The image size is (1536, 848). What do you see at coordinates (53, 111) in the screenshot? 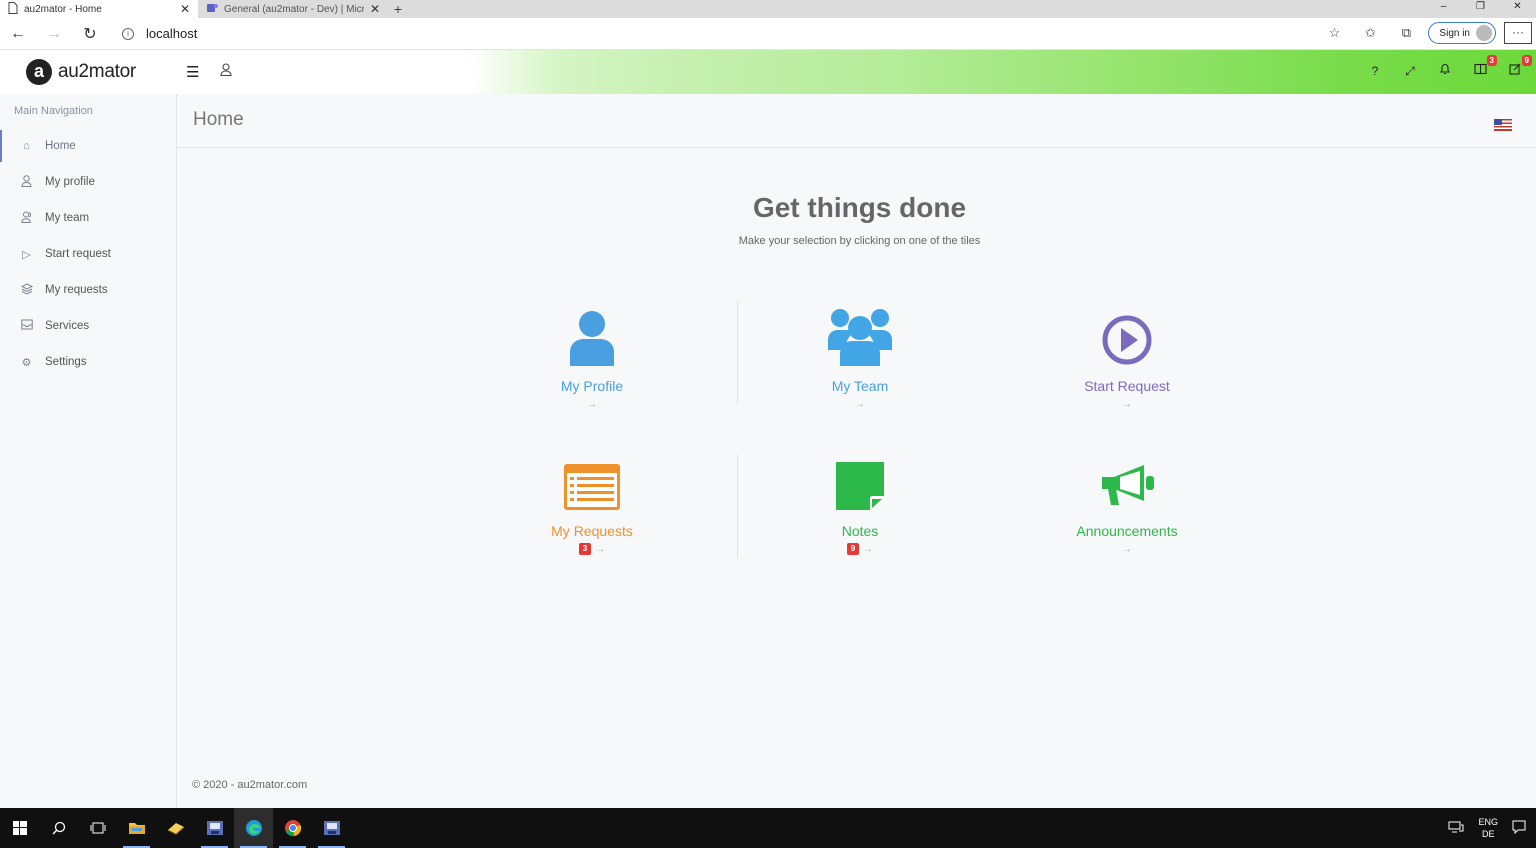
I see `sidebar-heading: Main Navigation` at bounding box center [53, 111].